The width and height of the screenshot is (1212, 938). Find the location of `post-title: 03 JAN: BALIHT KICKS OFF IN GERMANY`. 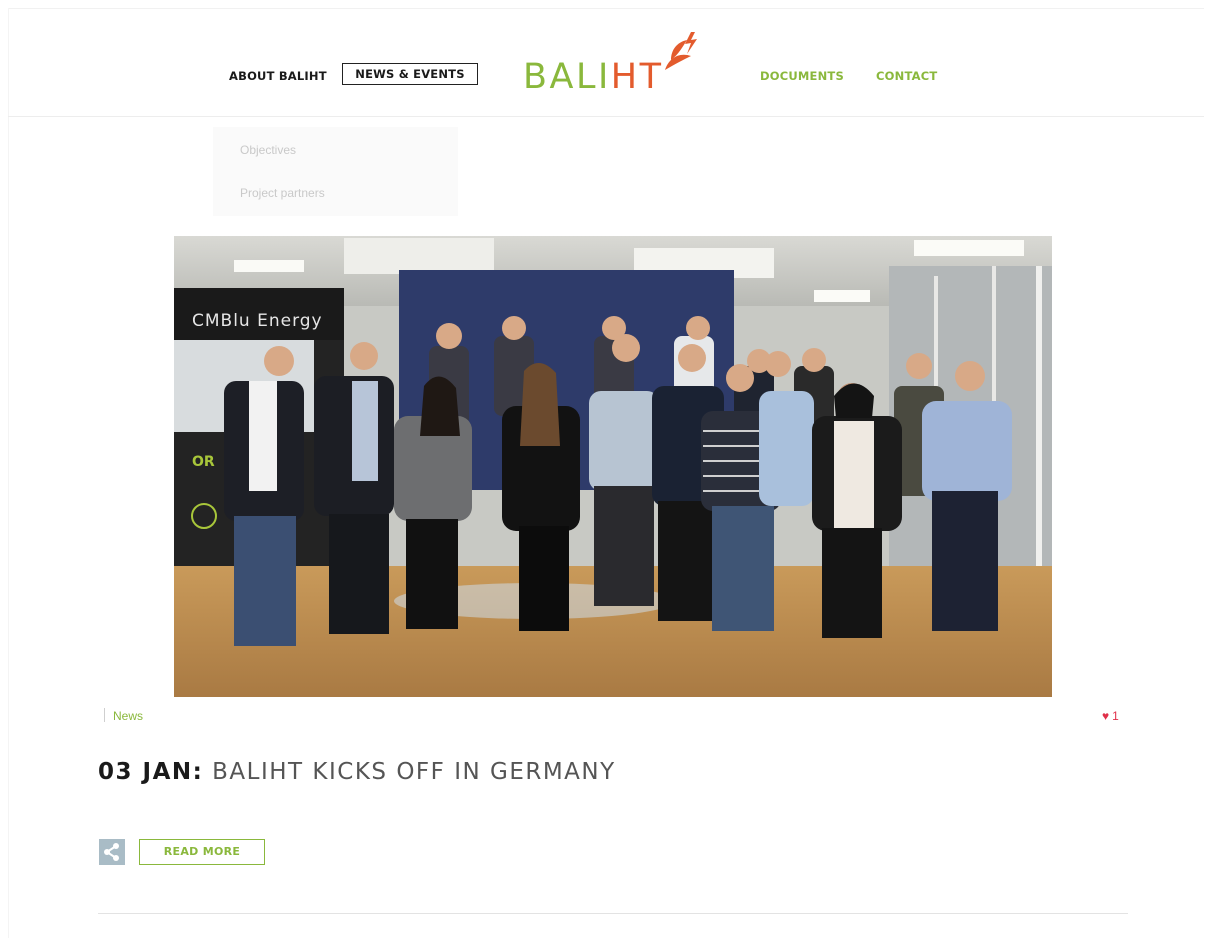

post-title: 03 JAN: BALIHT KICKS OFF IN GERMANY is located at coordinates (357, 772).